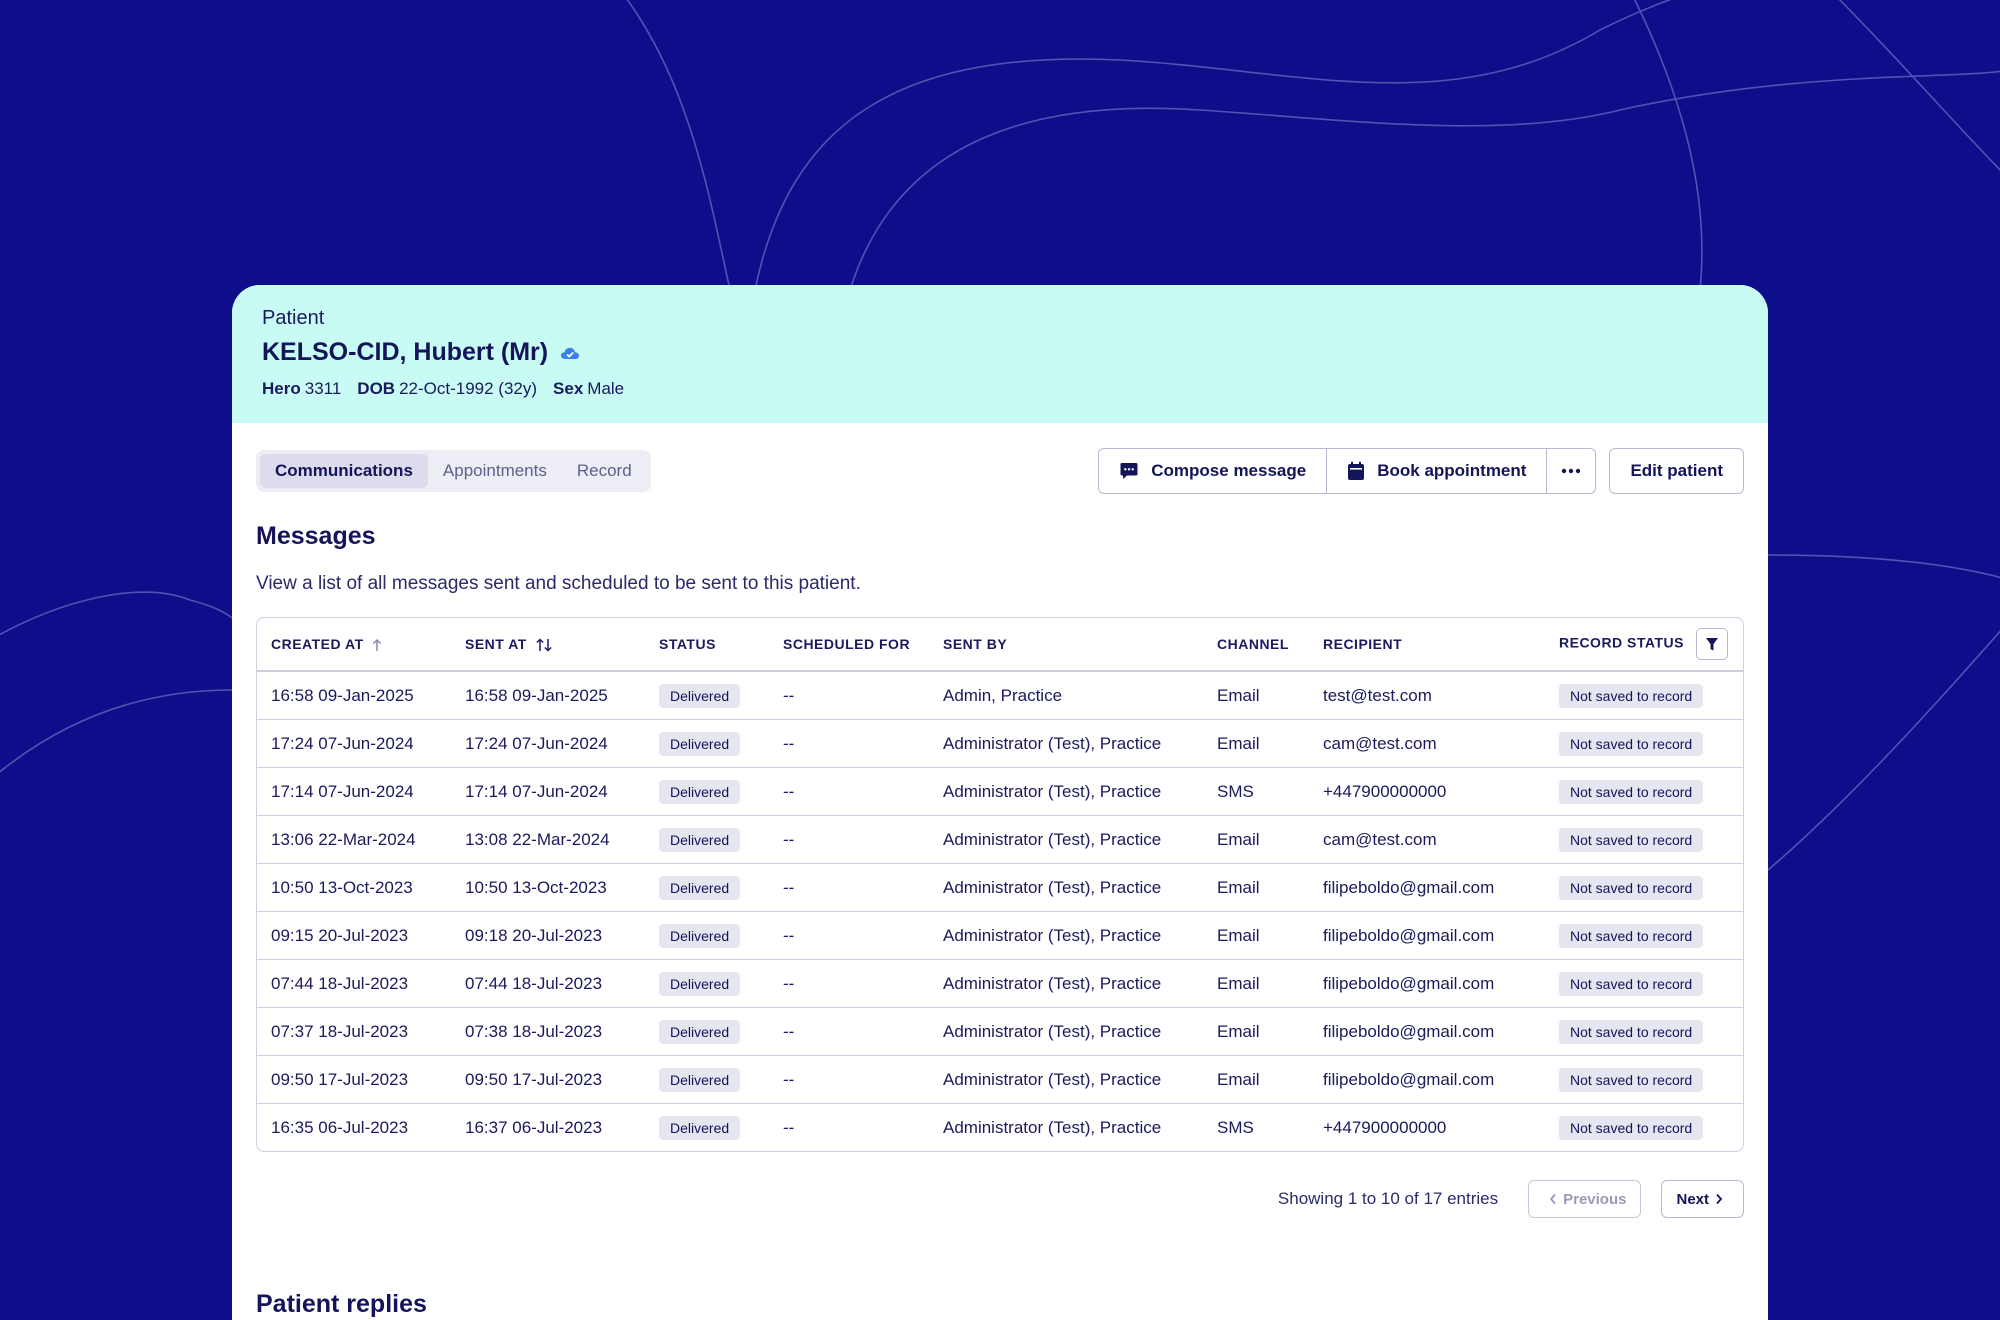 The height and width of the screenshot is (1320, 2000). I want to click on compose-message-label: Compose message, so click(1229, 470).